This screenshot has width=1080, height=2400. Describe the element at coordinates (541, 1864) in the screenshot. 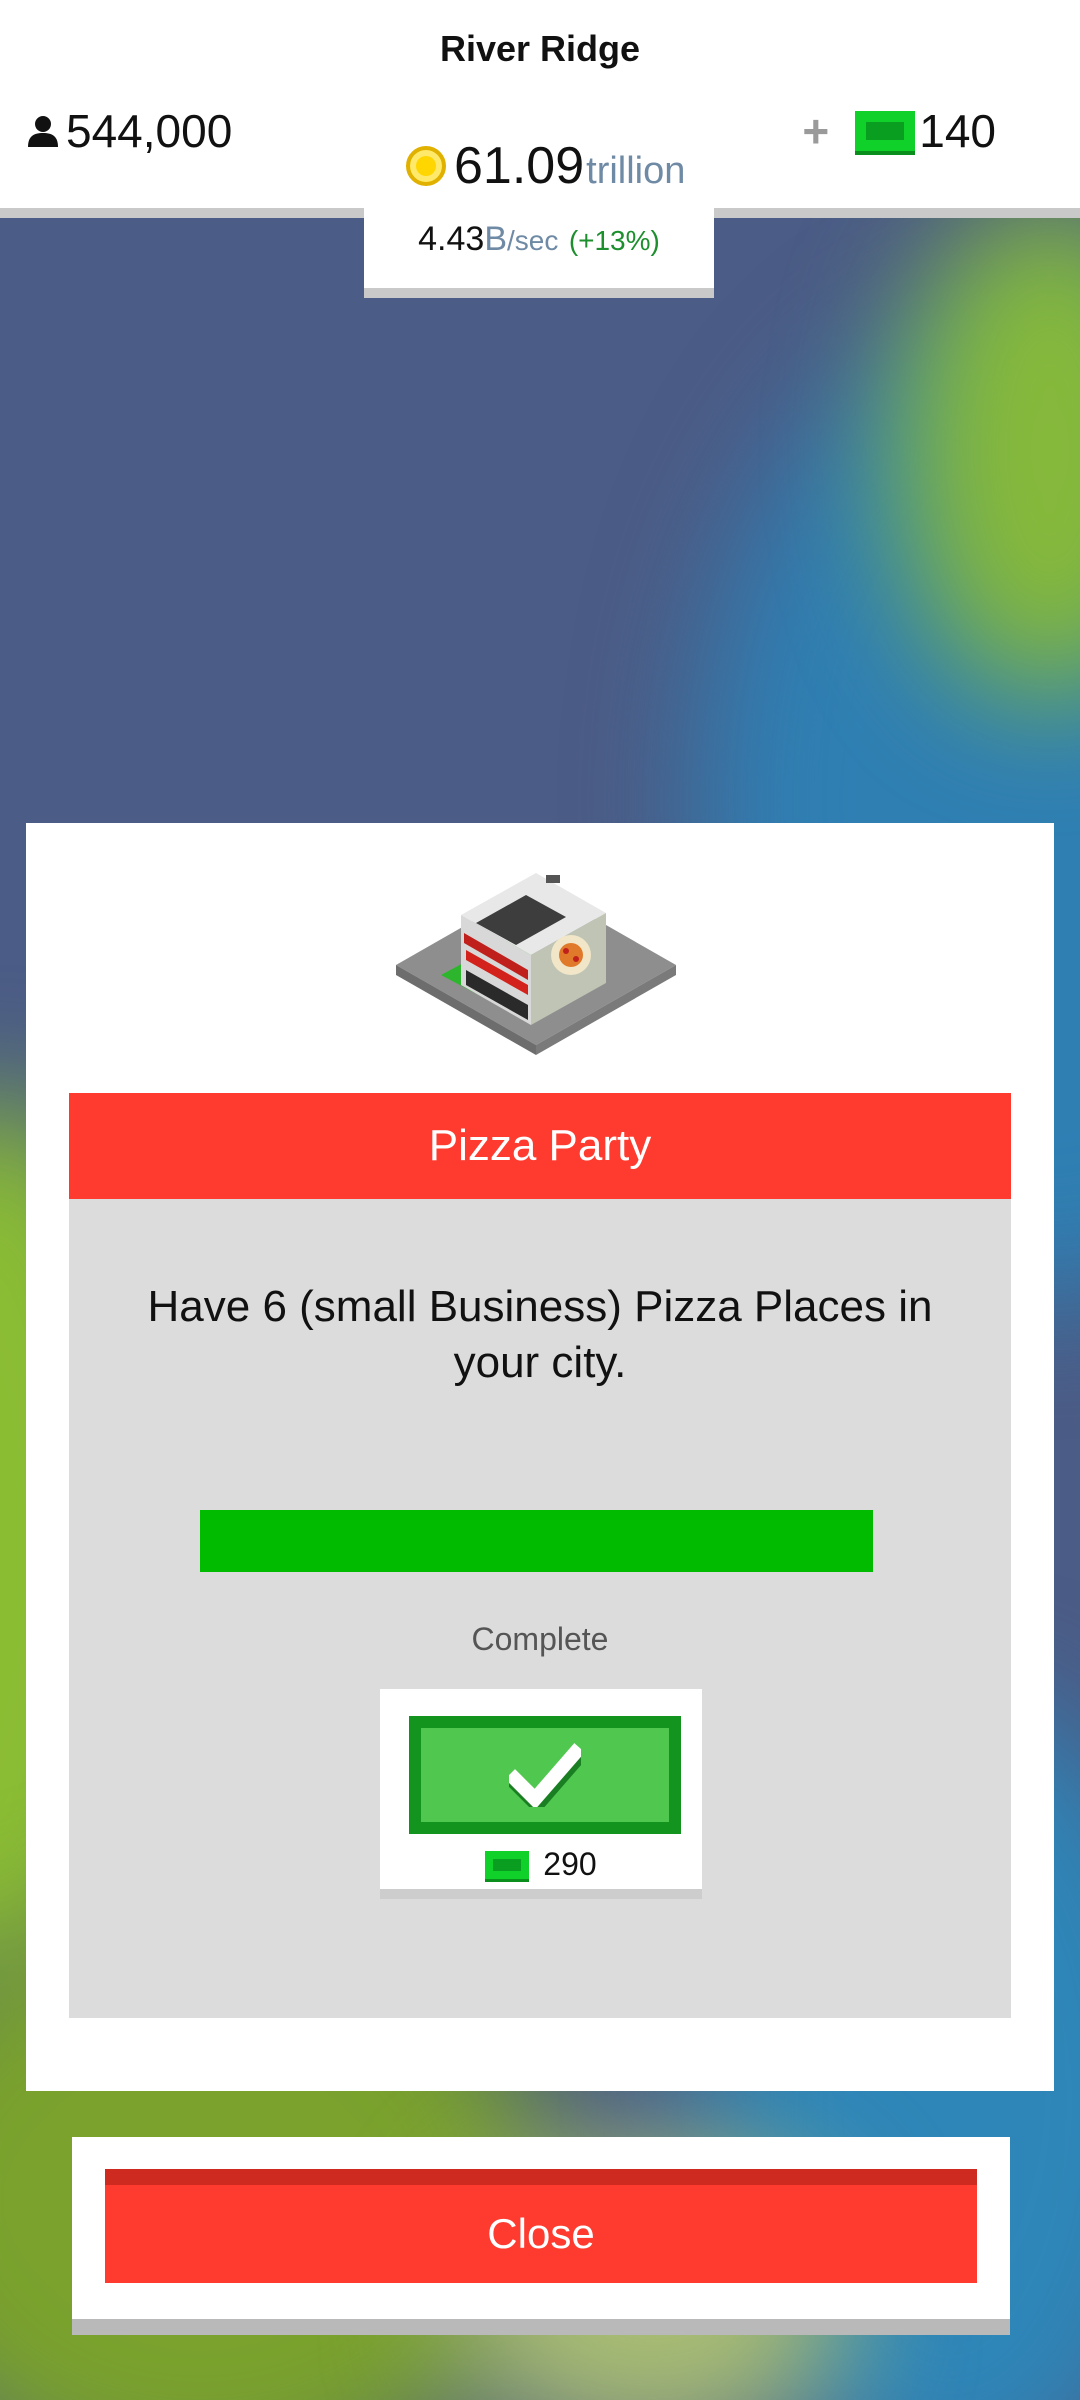

I see `reward-amount: 290` at that location.